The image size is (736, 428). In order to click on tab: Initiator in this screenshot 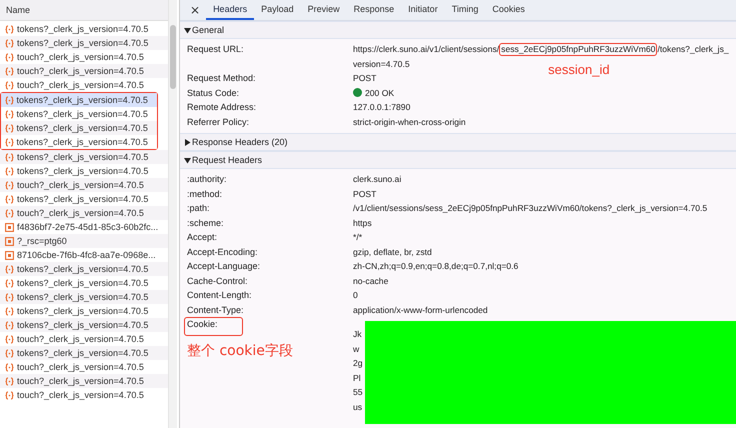, I will do `click(423, 10)`.